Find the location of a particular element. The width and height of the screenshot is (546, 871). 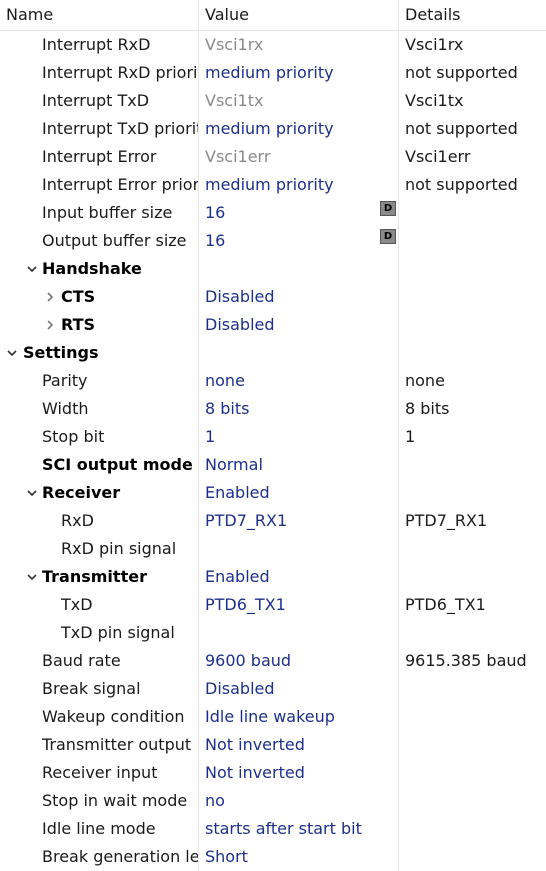

column-header-details: Details is located at coordinates (472, 15).